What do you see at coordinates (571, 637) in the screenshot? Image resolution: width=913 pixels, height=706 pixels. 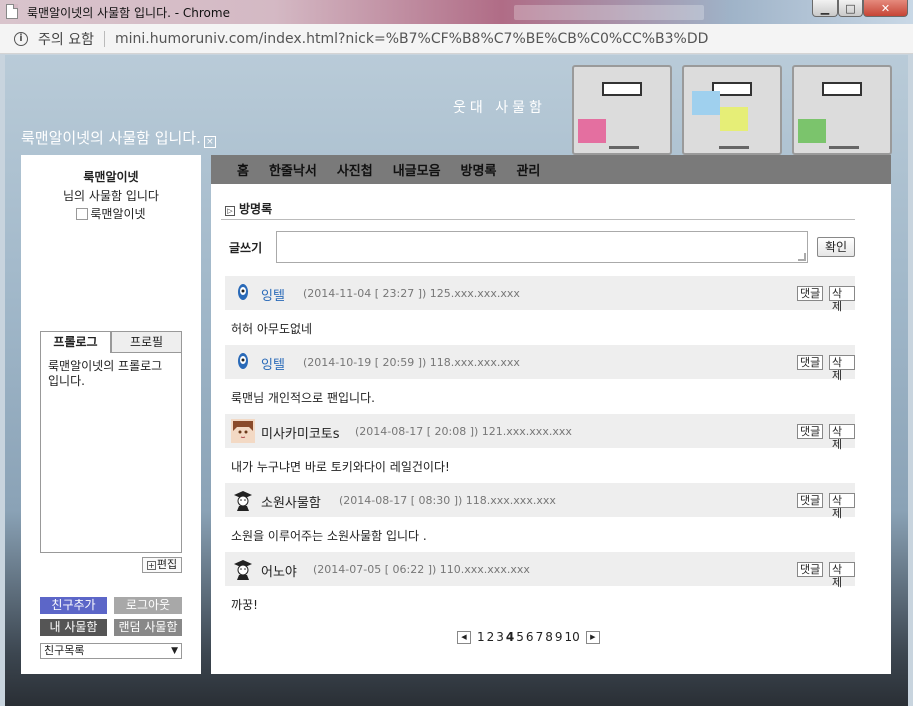 I see `page-link: 10` at bounding box center [571, 637].